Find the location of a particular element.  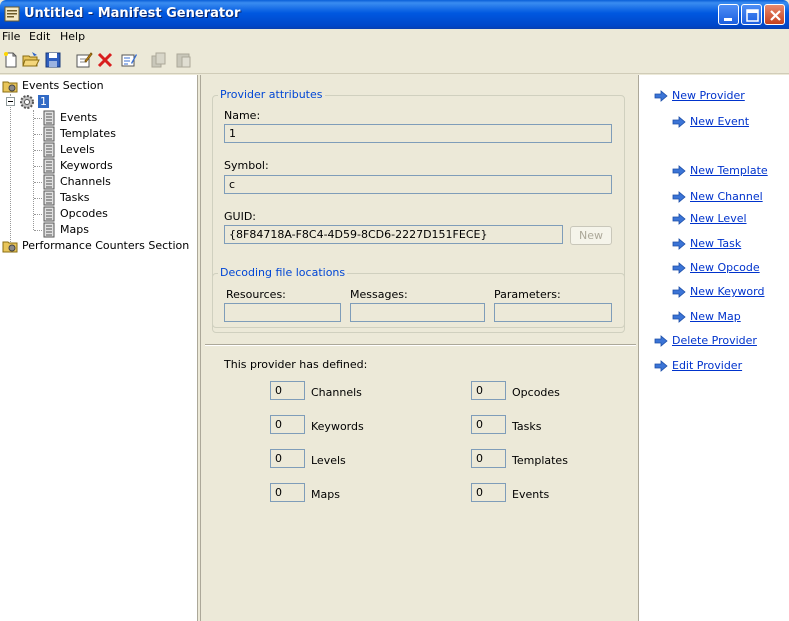

collapse-toggle is located at coordinates (10, 101).